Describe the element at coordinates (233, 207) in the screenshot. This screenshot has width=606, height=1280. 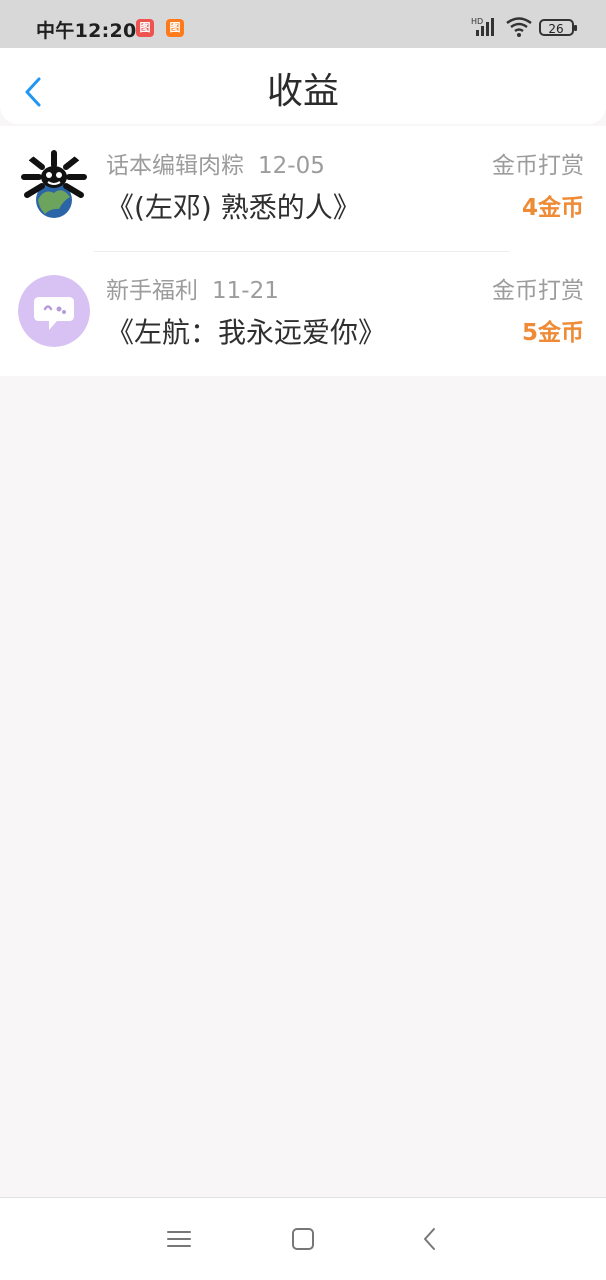
I see `story-title: 《(左邓) 熟悉的人》` at that location.